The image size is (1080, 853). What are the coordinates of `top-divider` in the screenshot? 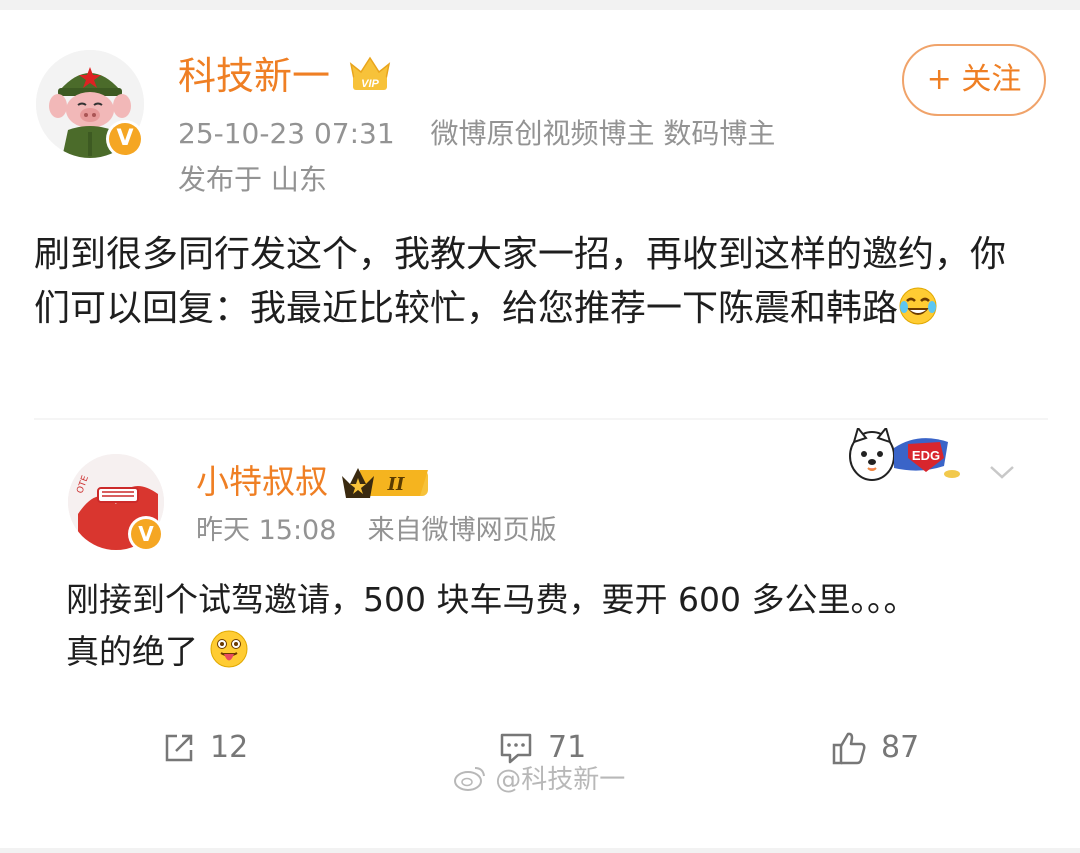 It's located at (540, 5).